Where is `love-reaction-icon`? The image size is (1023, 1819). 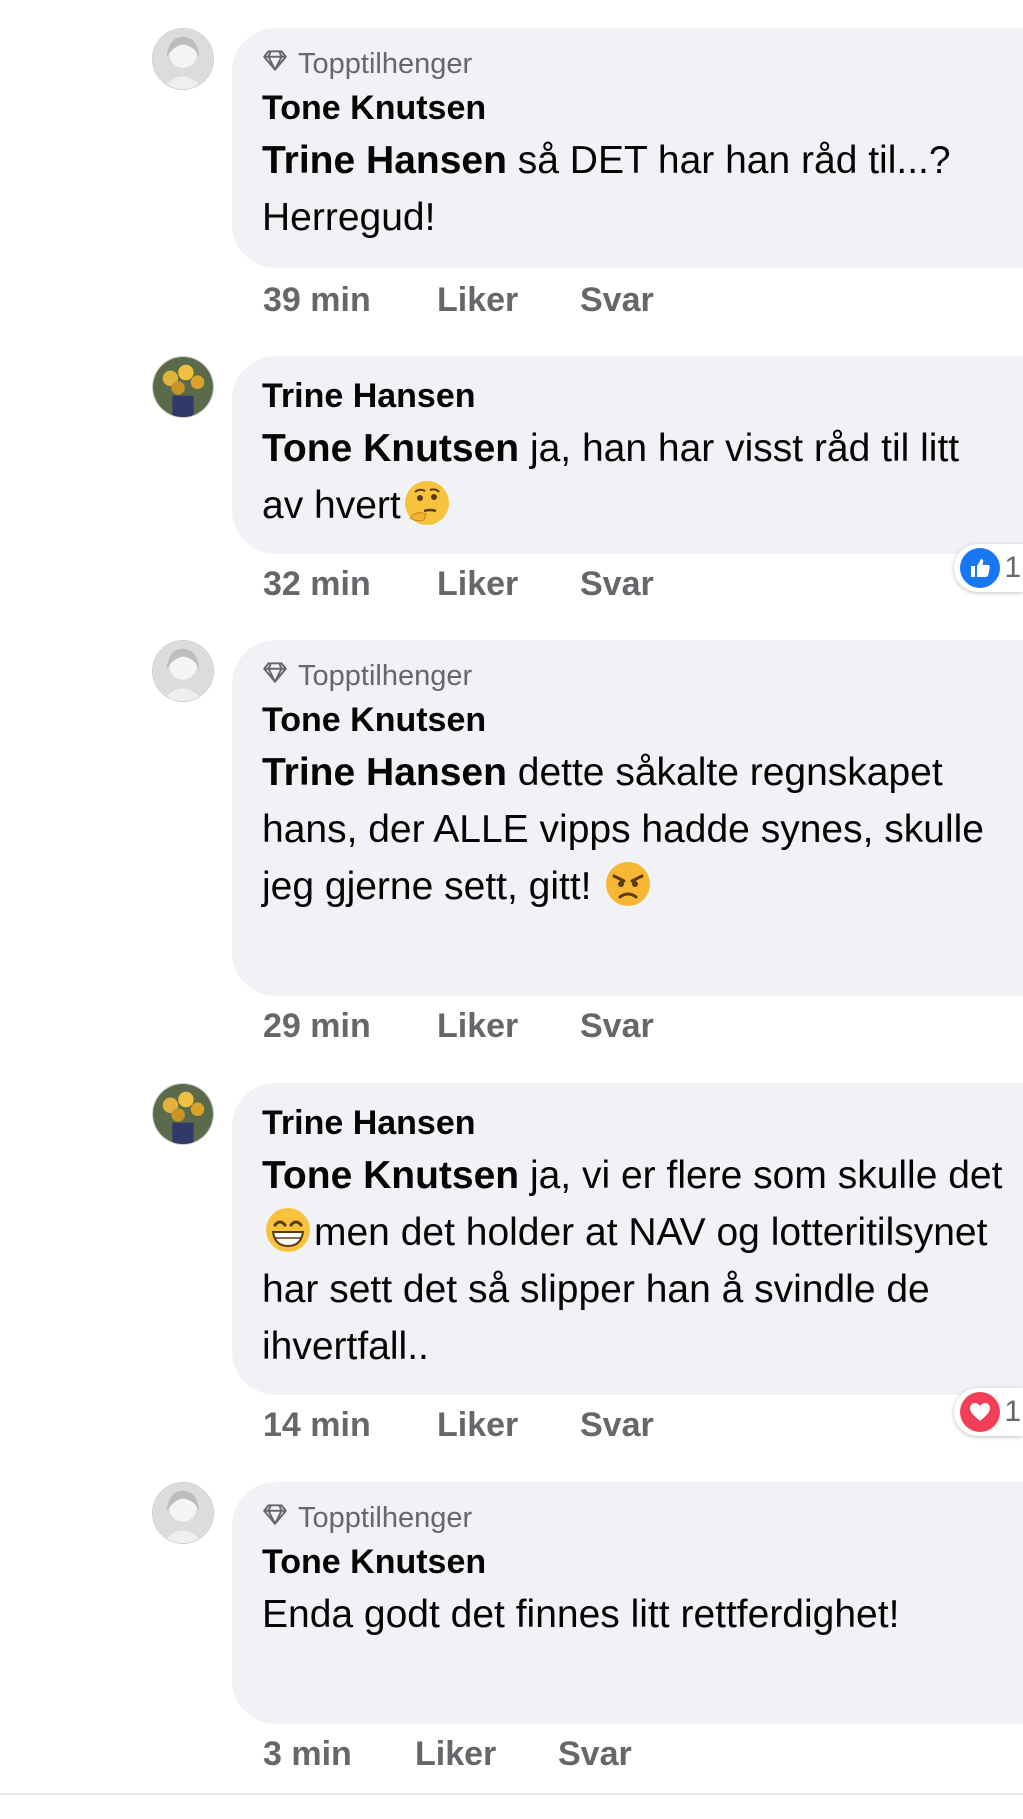 love-reaction-icon is located at coordinates (980, 1412).